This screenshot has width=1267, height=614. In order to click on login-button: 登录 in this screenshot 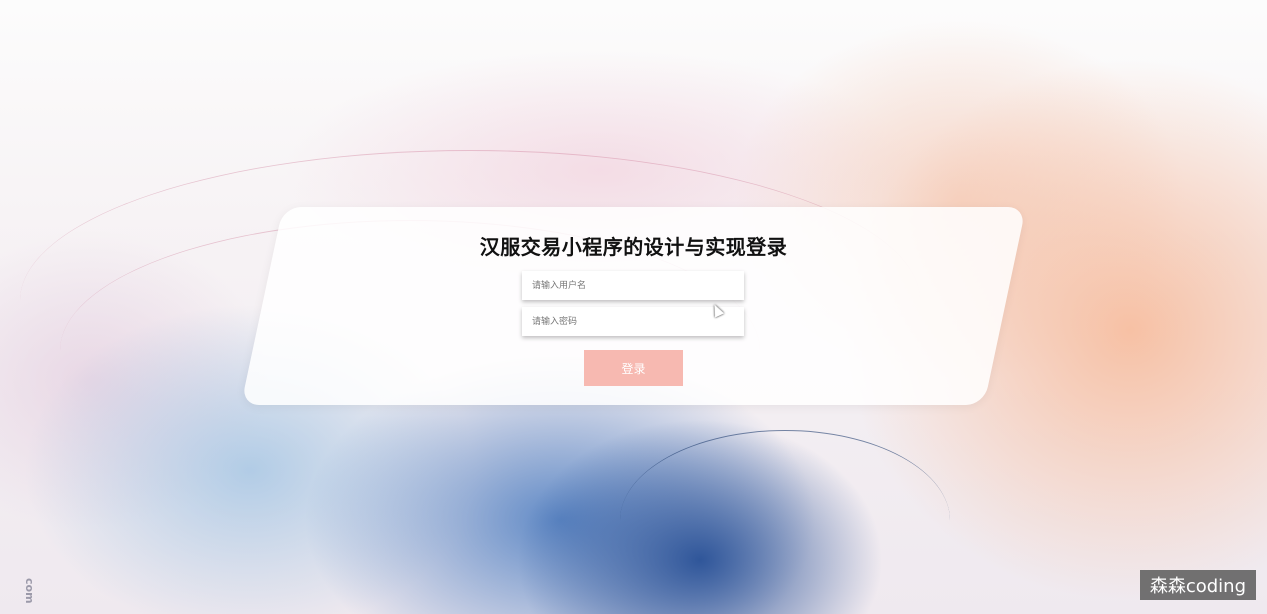, I will do `click(633, 368)`.